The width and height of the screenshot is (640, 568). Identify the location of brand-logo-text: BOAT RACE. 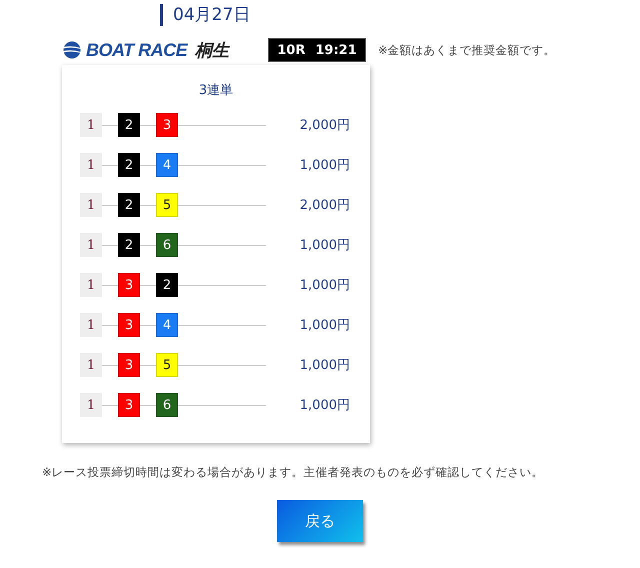
(137, 50).